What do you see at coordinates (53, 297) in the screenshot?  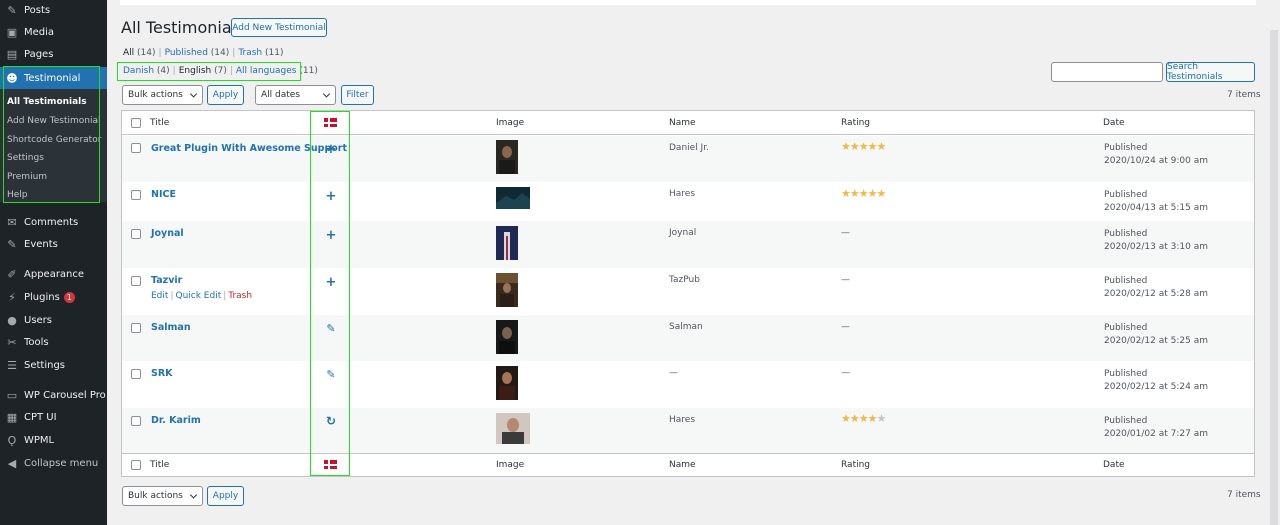 I see `sidebar-item-plugins: ⚡ Plugins 1` at bounding box center [53, 297].